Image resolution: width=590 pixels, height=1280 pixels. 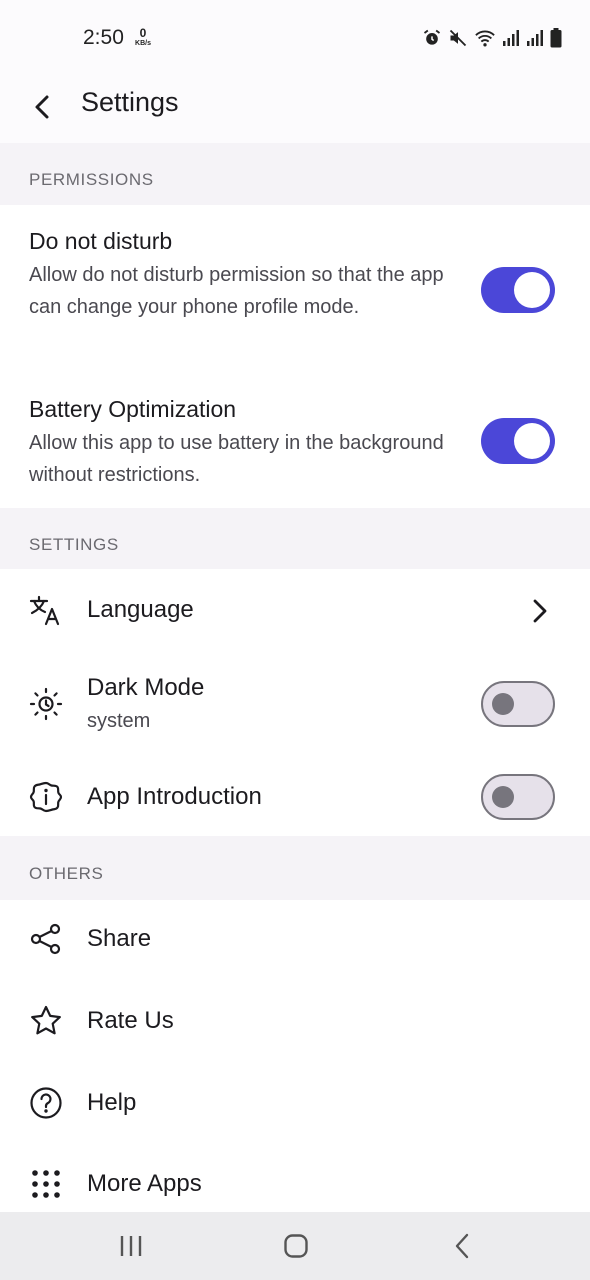 I want to click on recents-button, so click(x=131, y=1246).